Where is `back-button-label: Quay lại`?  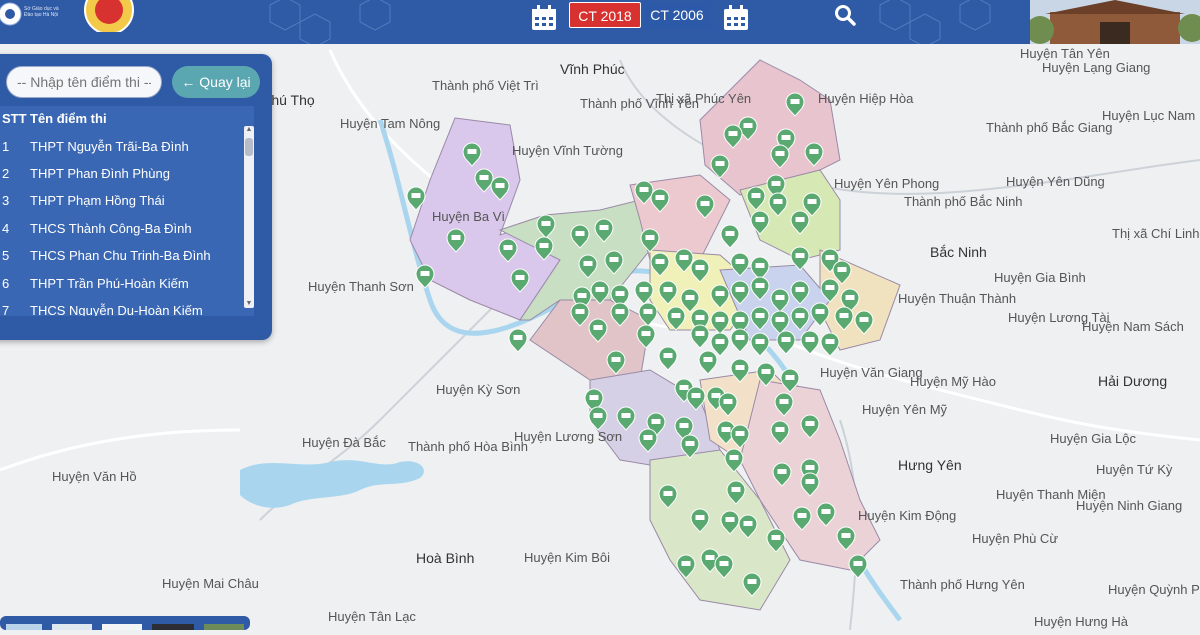 back-button-label: Quay lại is located at coordinates (225, 82).